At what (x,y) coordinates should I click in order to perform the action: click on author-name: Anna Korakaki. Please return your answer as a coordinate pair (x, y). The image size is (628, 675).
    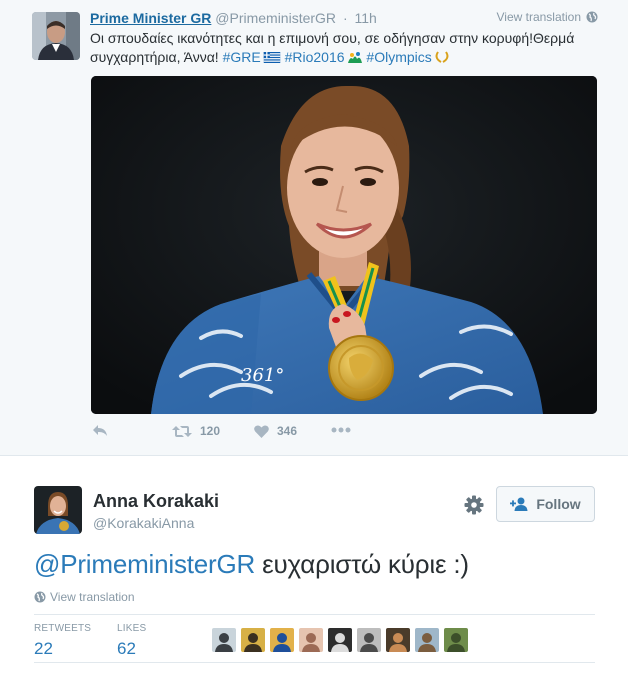
    Looking at the image, I should click on (156, 501).